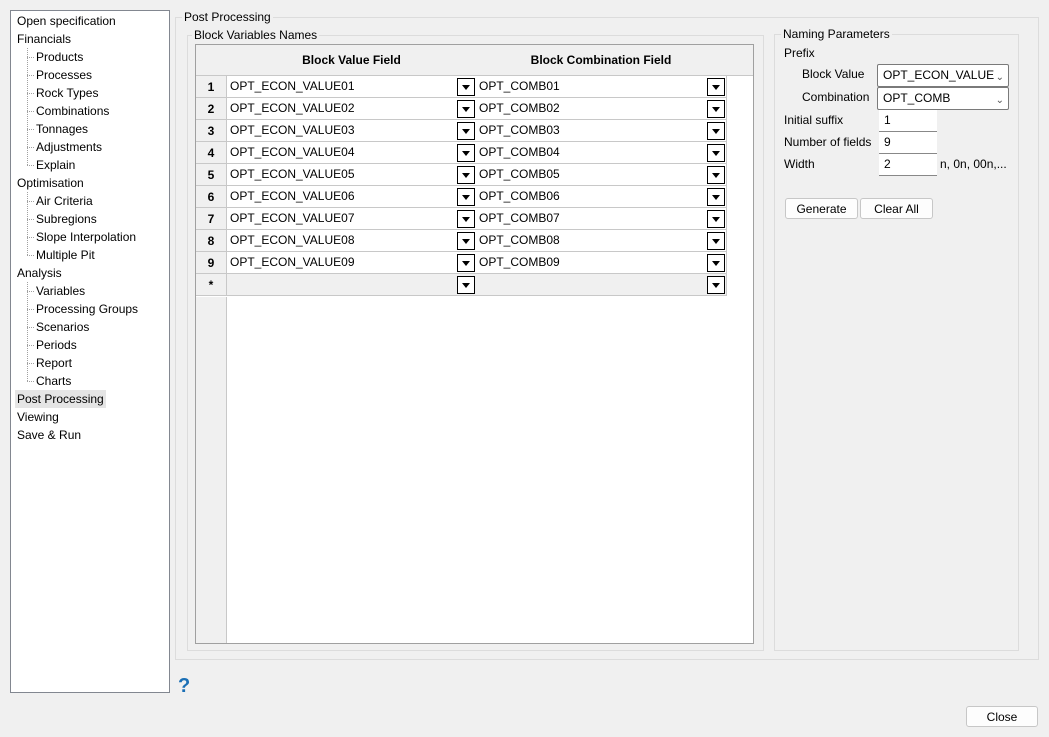 The width and height of the screenshot is (1049, 737). What do you see at coordinates (601, 131) in the screenshot?
I see `block-combination-cell: OPT_COMB03` at bounding box center [601, 131].